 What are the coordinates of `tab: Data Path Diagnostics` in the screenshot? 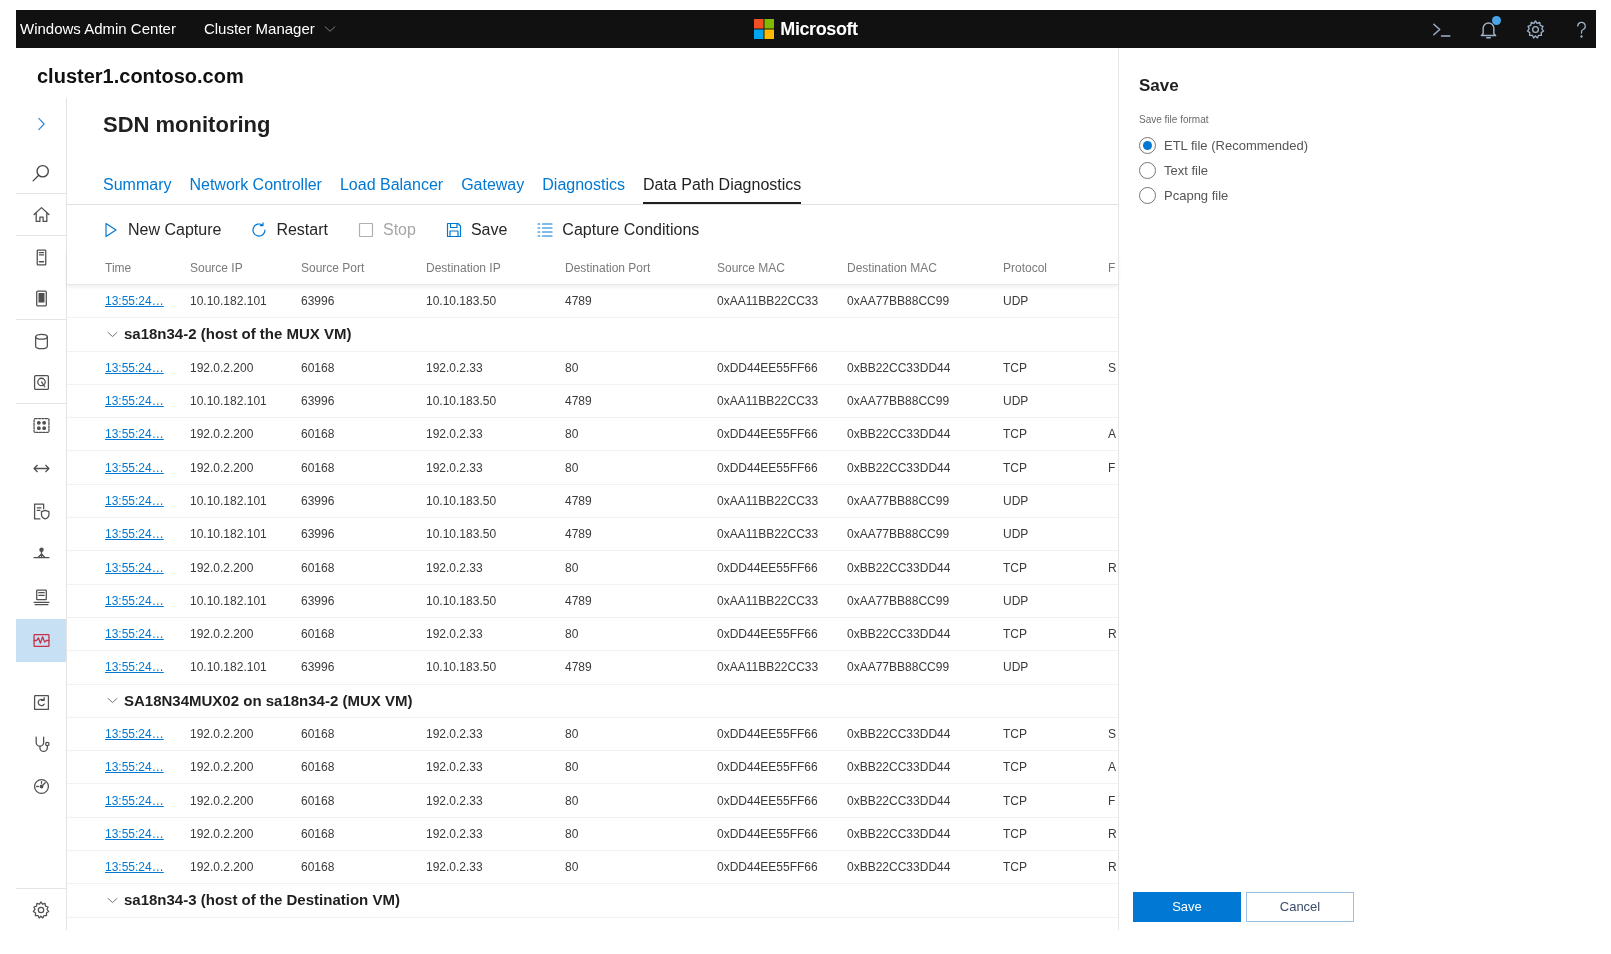 It's located at (722, 184).